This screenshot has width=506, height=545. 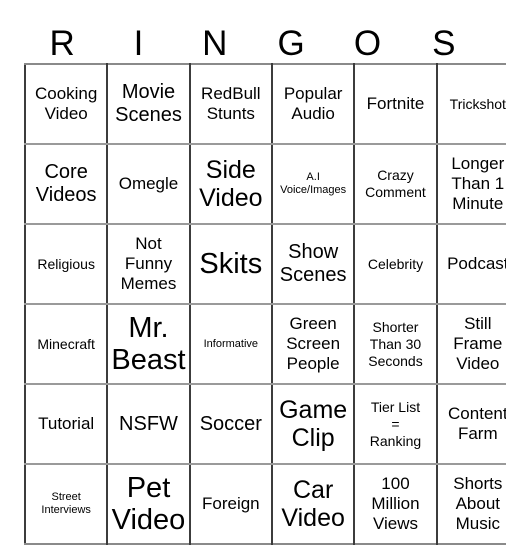 I want to click on bingo-cell: Movie Scenes, so click(x=149, y=104).